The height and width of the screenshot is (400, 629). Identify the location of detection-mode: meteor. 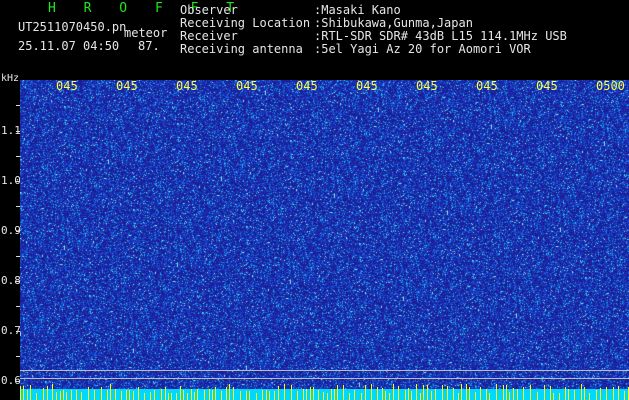
(146, 33).